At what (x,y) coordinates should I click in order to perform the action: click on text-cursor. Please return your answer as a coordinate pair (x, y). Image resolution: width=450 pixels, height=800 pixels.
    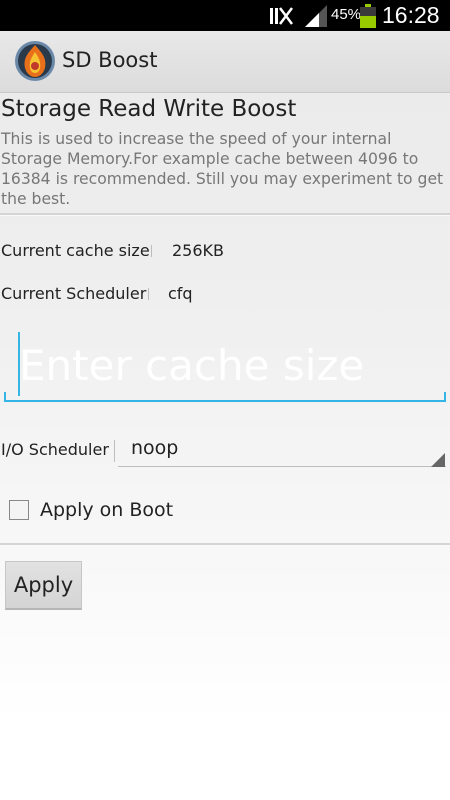
    Looking at the image, I should click on (19, 364).